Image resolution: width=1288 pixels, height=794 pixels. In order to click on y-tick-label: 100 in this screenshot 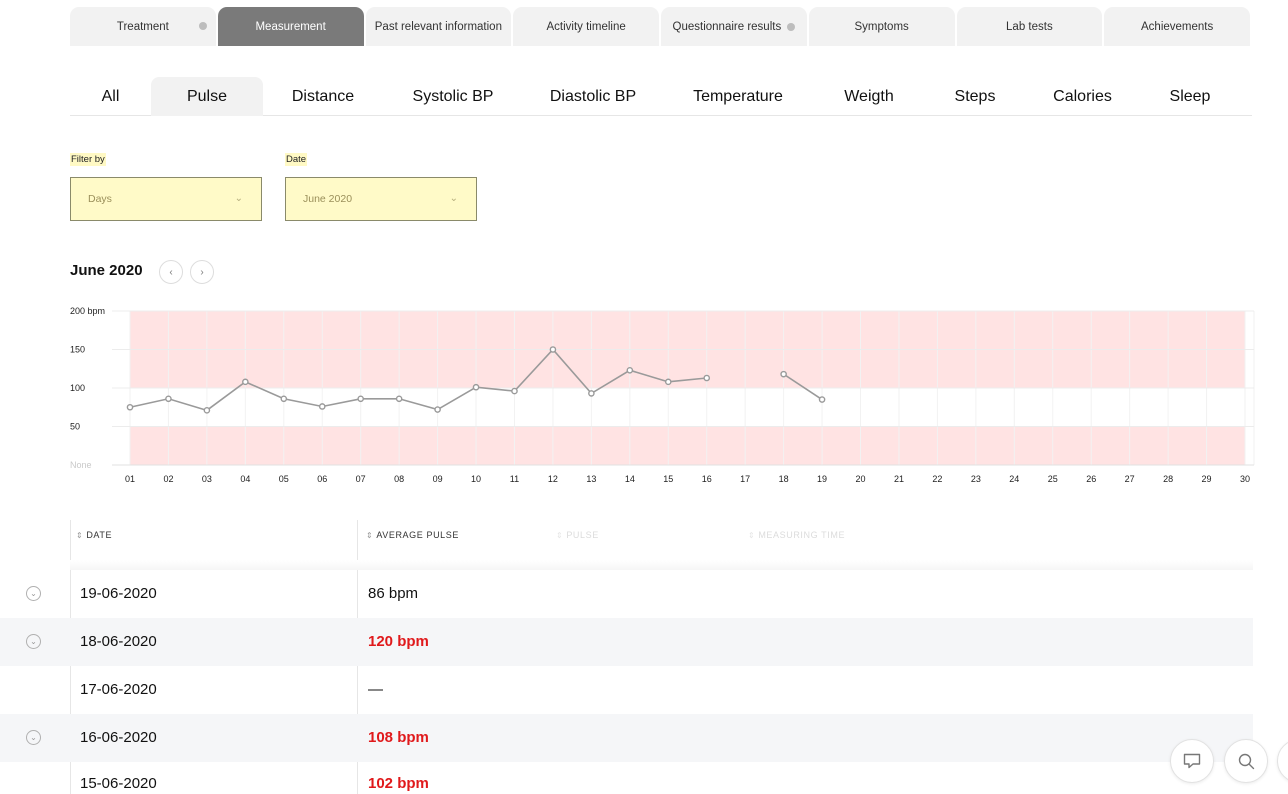, I will do `click(77, 388)`.